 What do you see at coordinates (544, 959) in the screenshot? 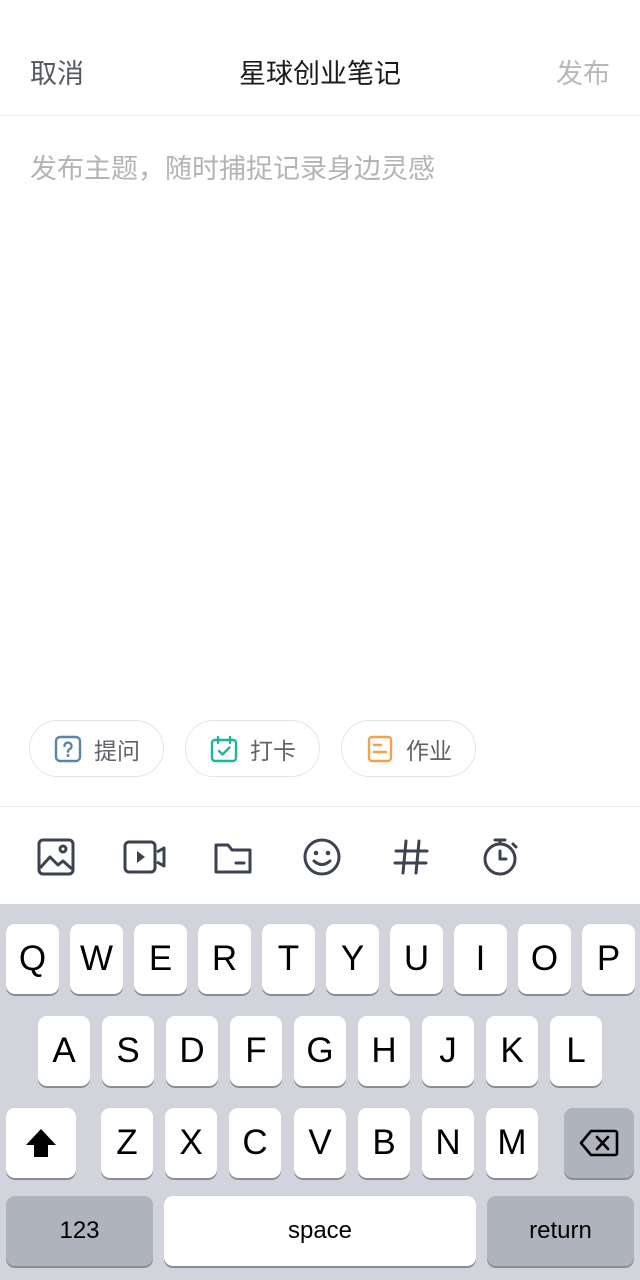
I see `key-o: O` at bounding box center [544, 959].